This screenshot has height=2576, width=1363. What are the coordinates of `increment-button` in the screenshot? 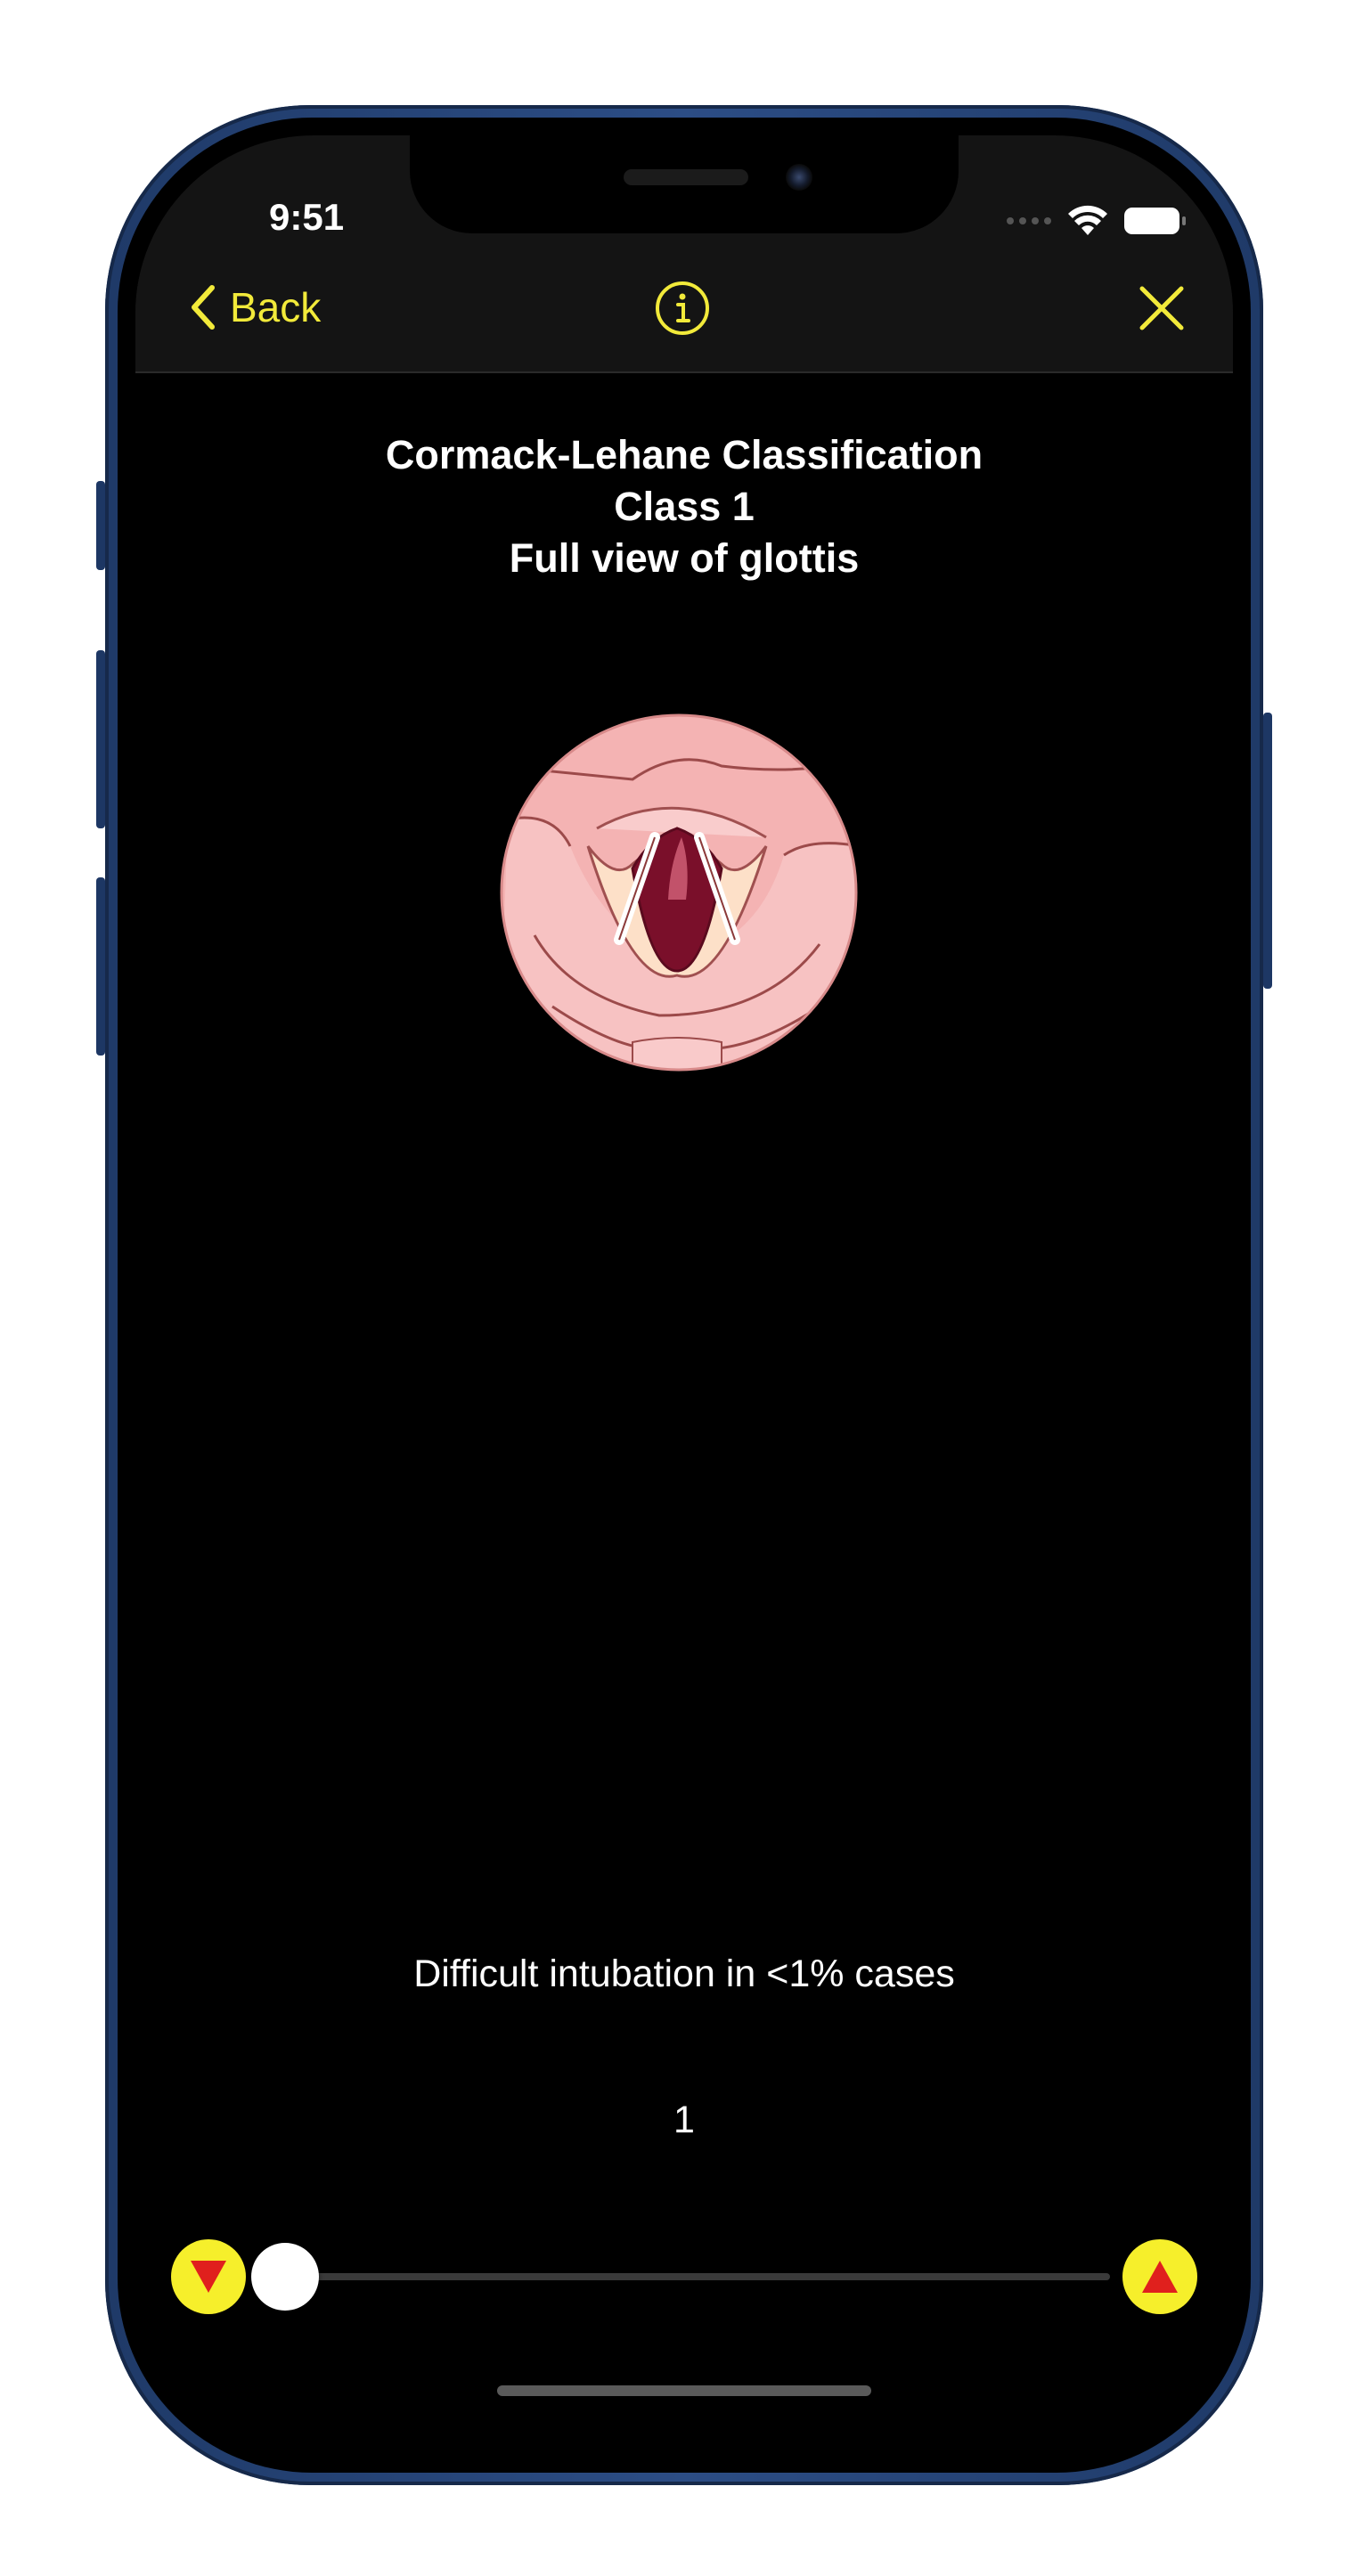 It's located at (1160, 2277).